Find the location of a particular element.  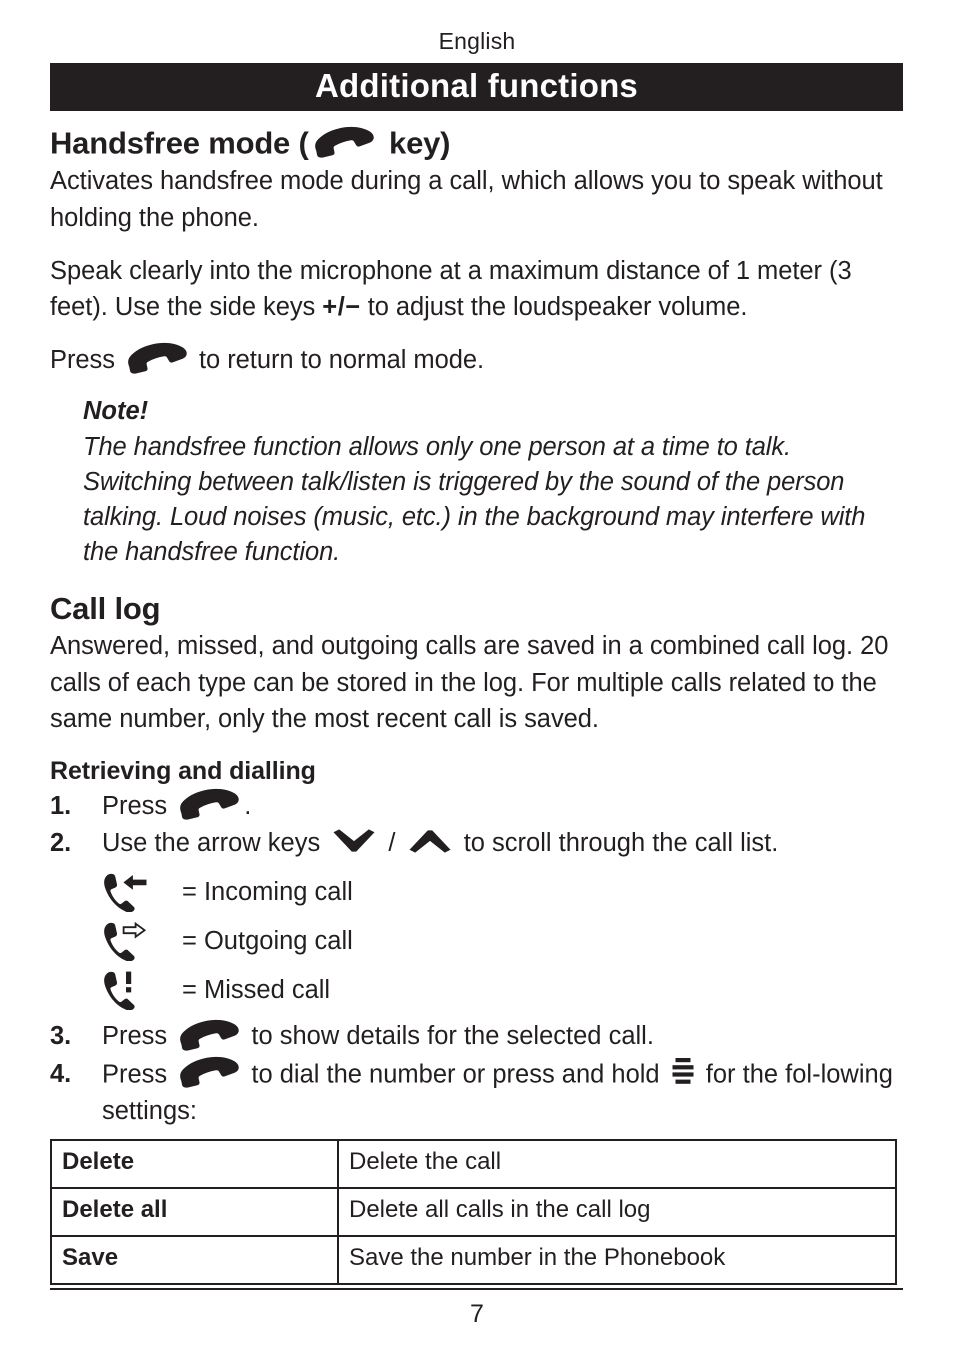

handsfree-press-line-pre: Press is located at coordinates (86, 360).